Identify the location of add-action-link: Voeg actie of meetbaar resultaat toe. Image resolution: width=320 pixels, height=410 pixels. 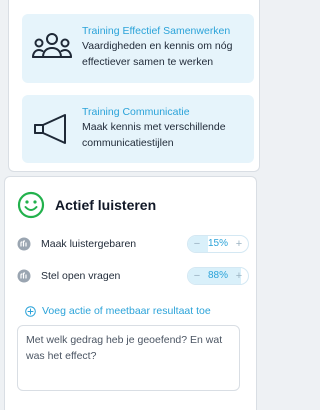
(118, 311).